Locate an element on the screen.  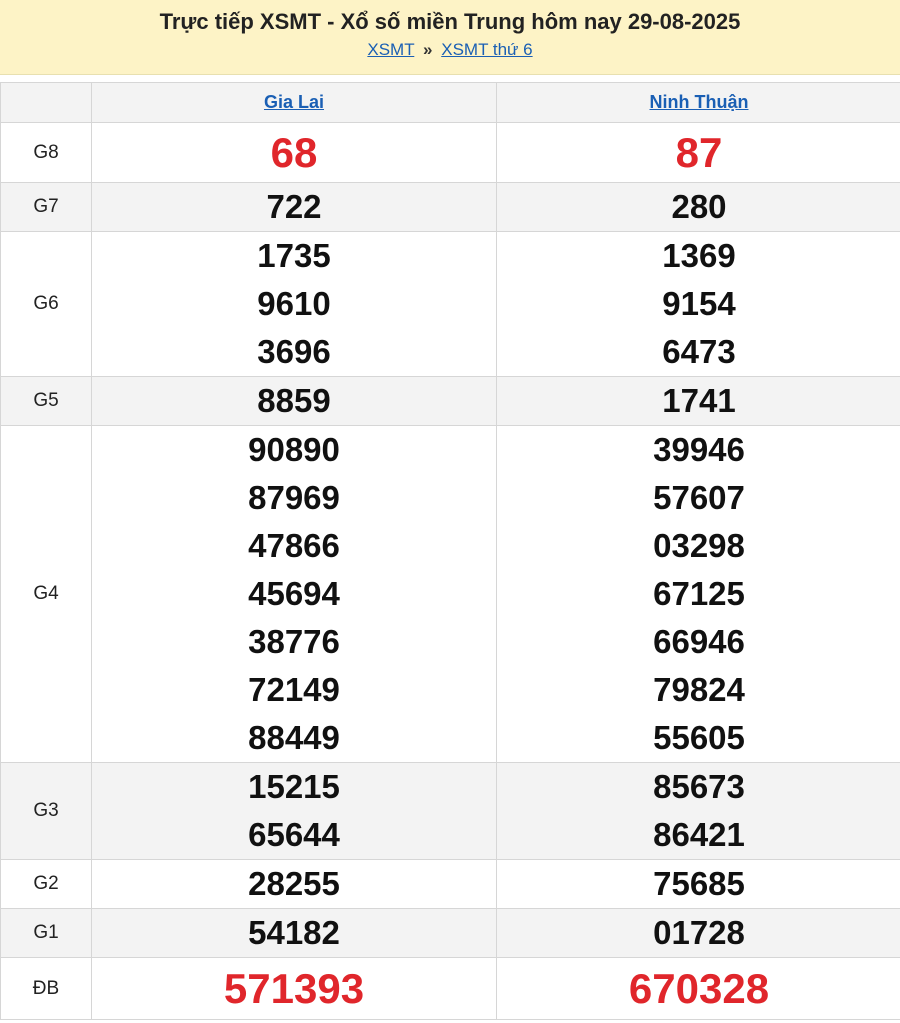
result-cell: 571393 is located at coordinates (294, 988).